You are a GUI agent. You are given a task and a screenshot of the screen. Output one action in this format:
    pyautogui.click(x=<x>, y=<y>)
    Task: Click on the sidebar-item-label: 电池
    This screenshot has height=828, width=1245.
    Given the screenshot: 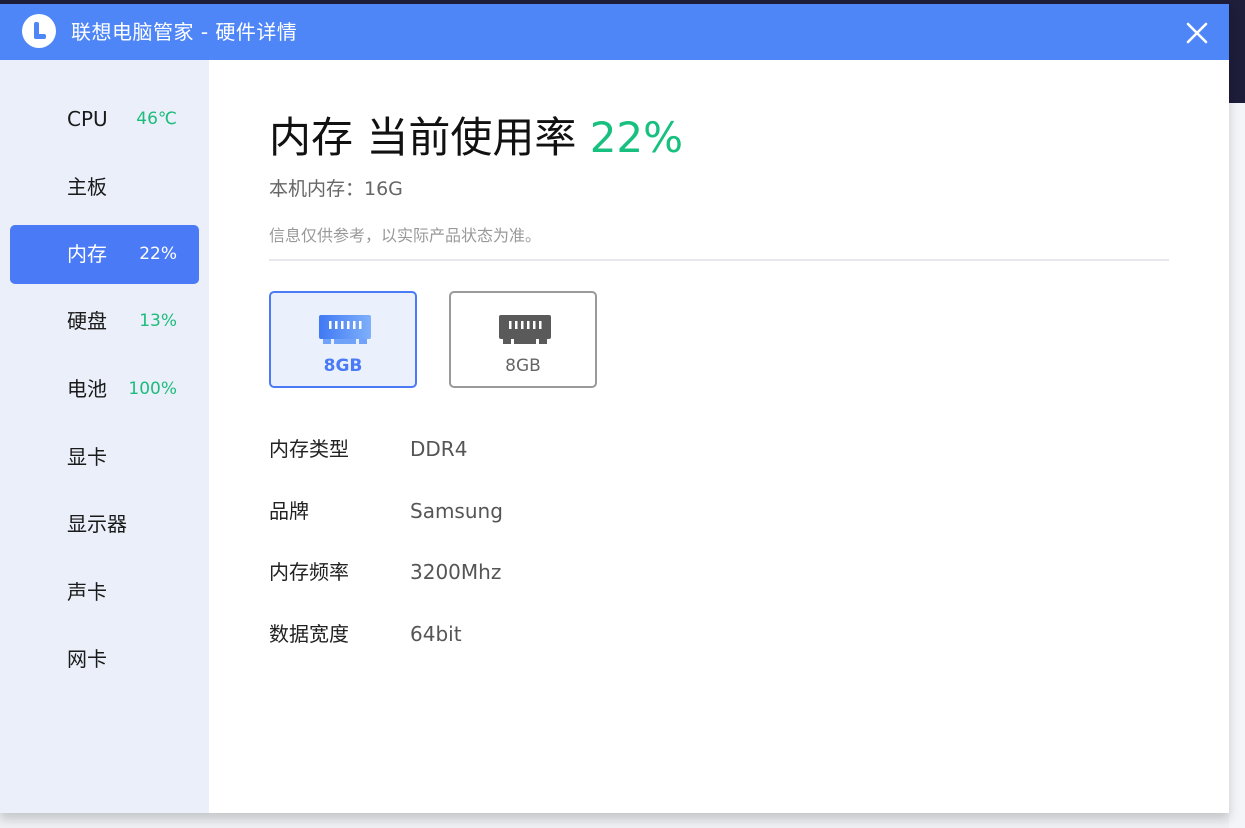 What is the action you would take?
    pyautogui.click(x=87, y=389)
    